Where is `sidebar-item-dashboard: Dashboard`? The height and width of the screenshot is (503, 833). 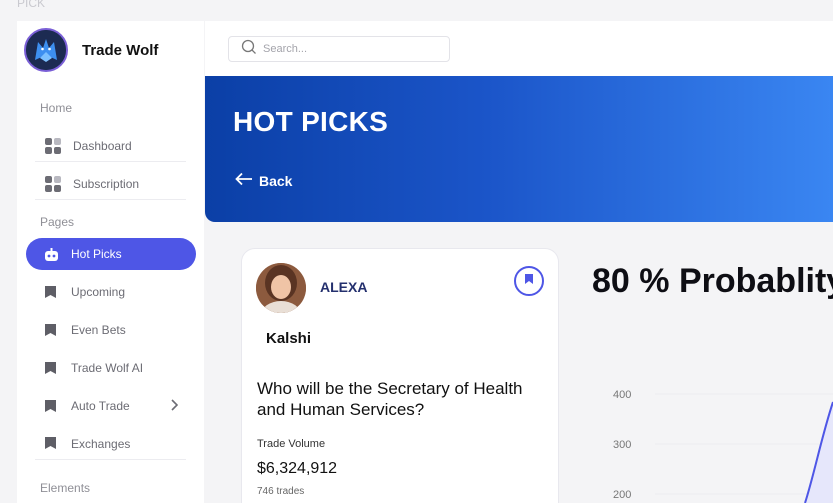
sidebar-item-dashboard: Dashboard is located at coordinates (110, 146).